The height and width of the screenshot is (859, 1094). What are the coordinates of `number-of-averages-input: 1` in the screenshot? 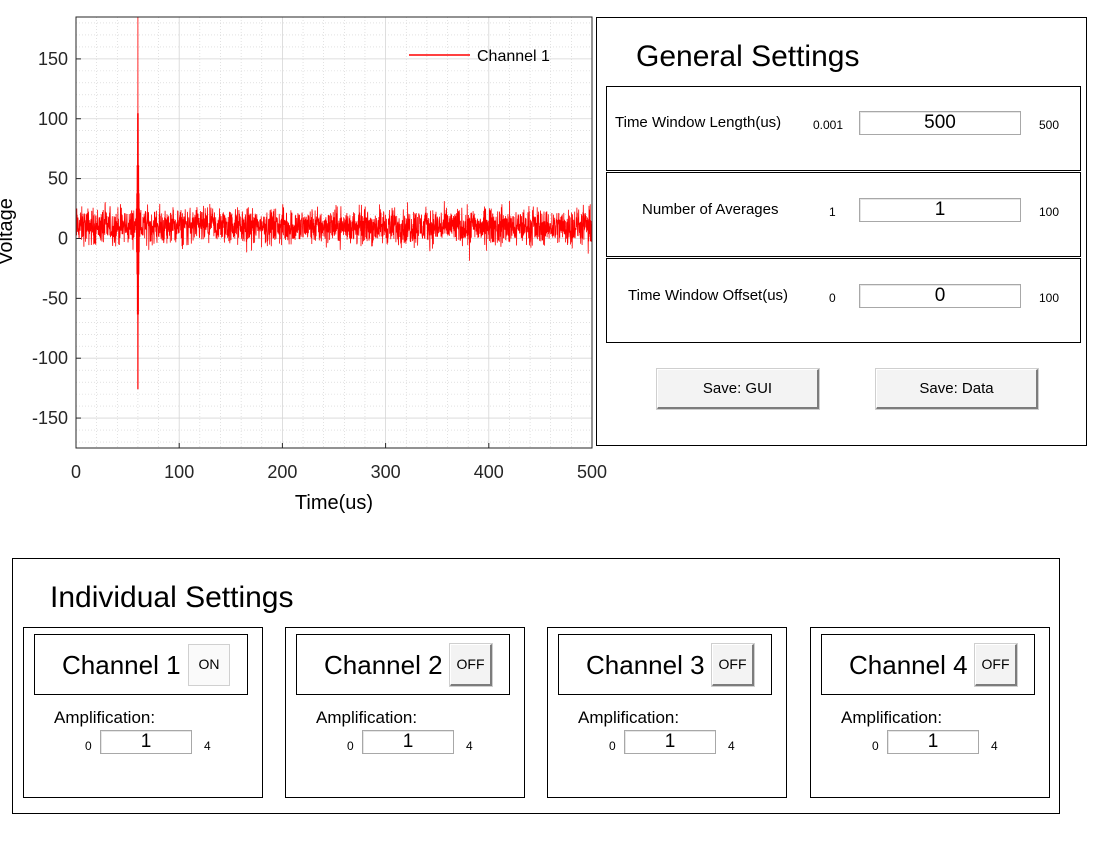 It's located at (940, 210).